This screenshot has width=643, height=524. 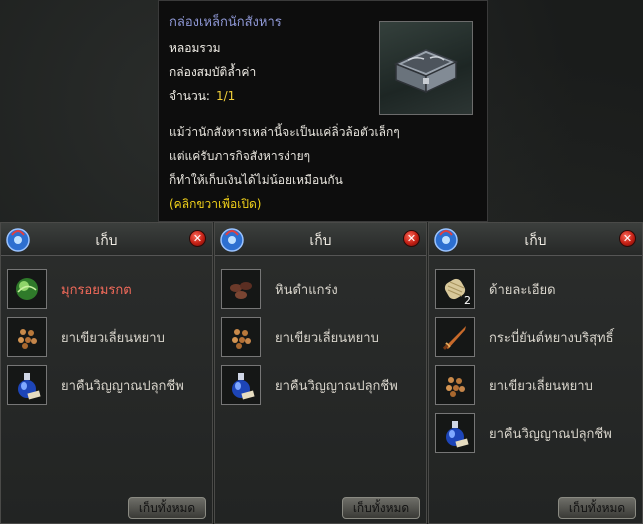 What do you see at coordinates (256, 180) in the screenshot?
I see `tooltip-desc-3: ก็ทำให้เก็บเงินได้ไม่น้อยเหมือนกัน` at bounding box center [256, 180].